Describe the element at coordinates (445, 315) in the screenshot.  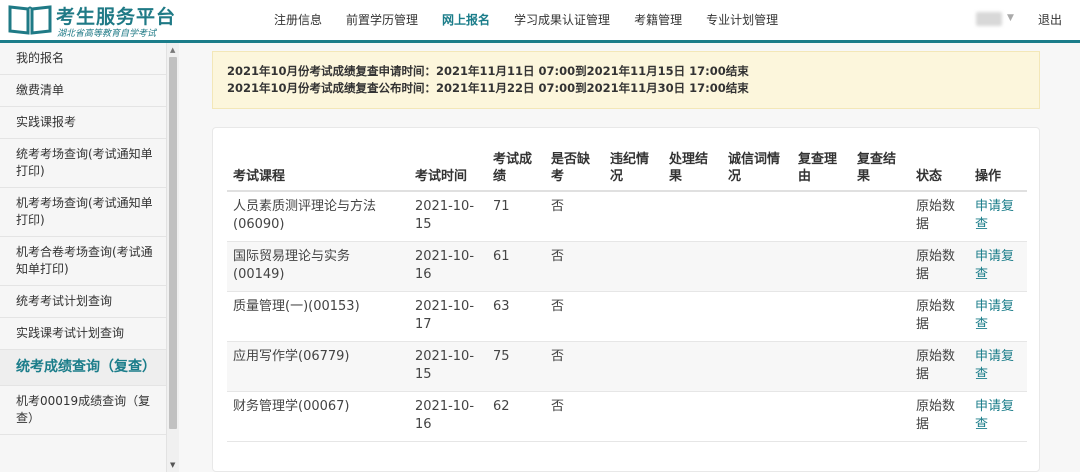
I see `cell-time: 2021-10-17` at that location.